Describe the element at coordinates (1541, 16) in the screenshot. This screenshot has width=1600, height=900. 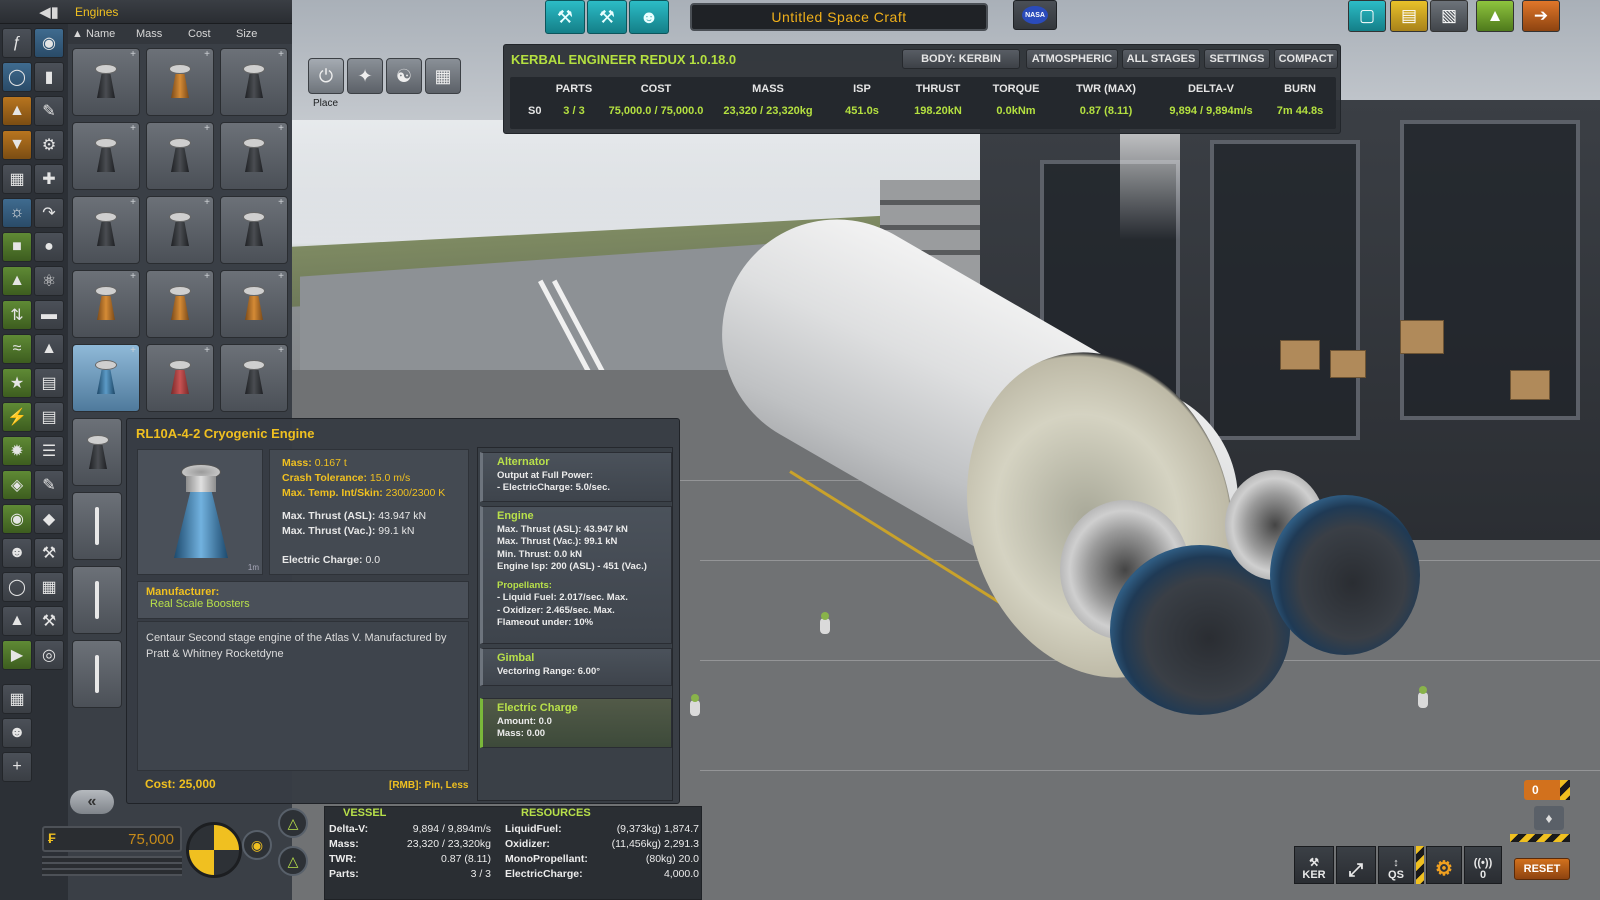
I see `exit-button: ➔` at that location.